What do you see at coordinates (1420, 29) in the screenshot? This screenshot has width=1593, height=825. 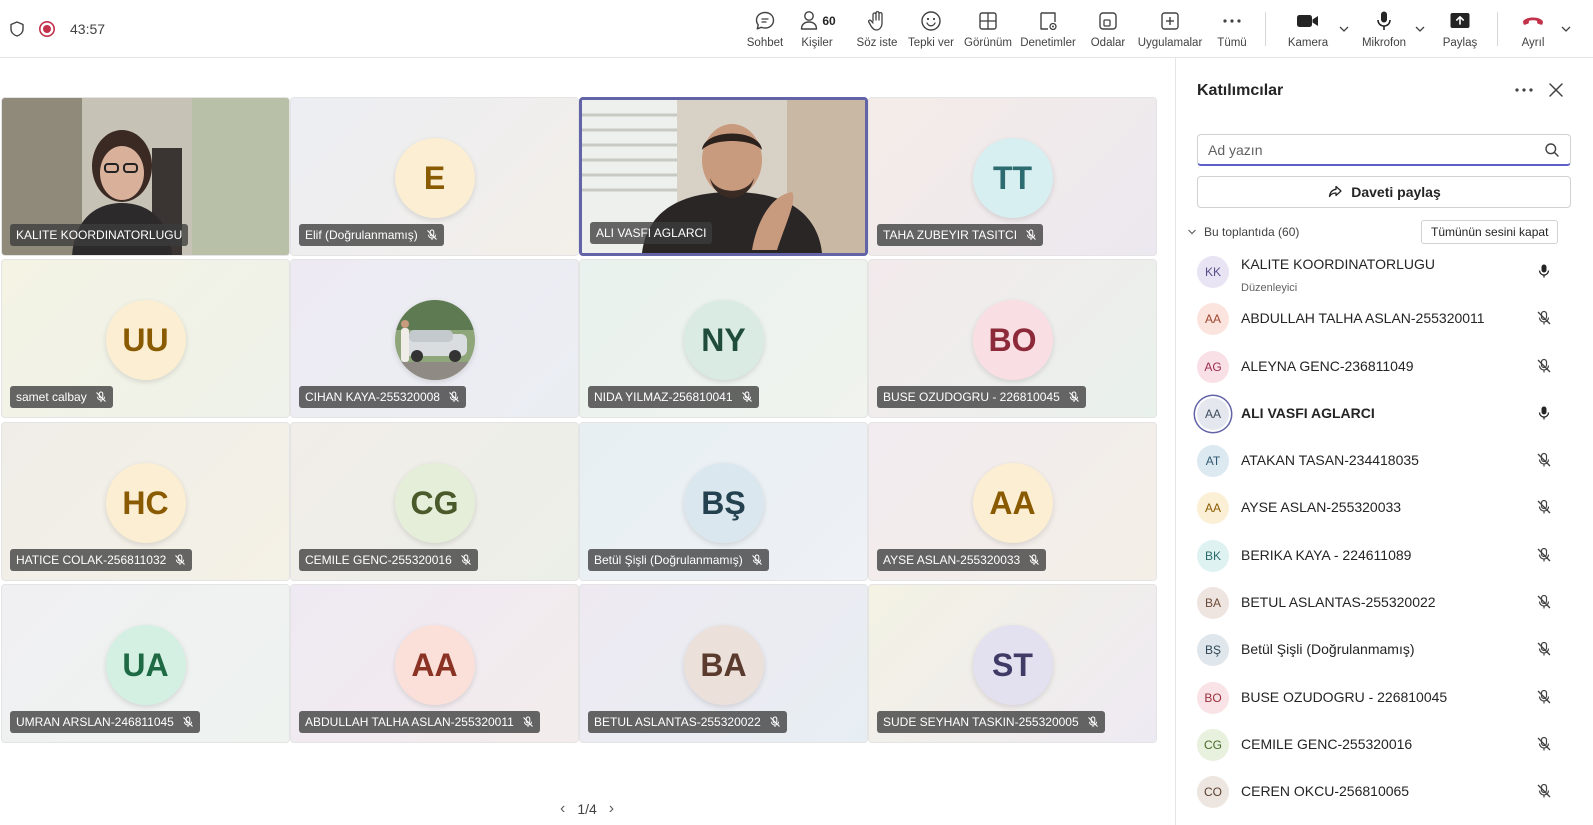 I see `microphone-options-chevron-icon` at bounding box center [1420, 29].